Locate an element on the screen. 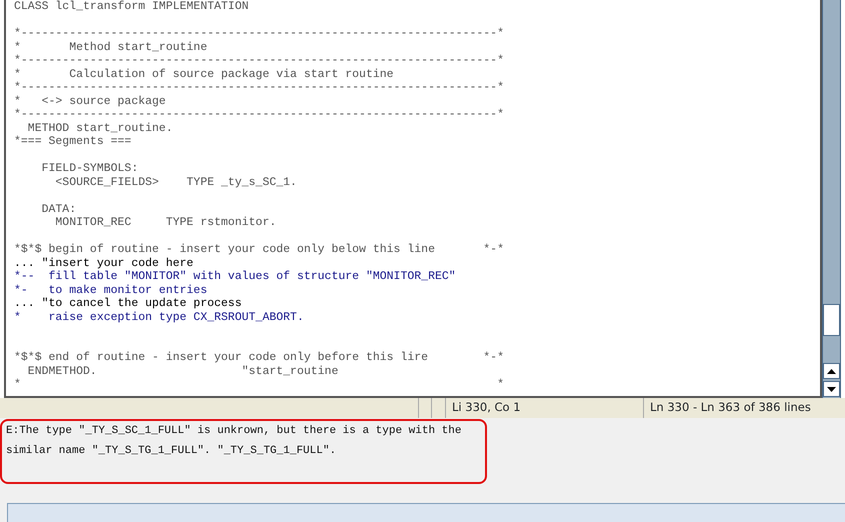  scroll-up-button is located at coordinates (831, 371).